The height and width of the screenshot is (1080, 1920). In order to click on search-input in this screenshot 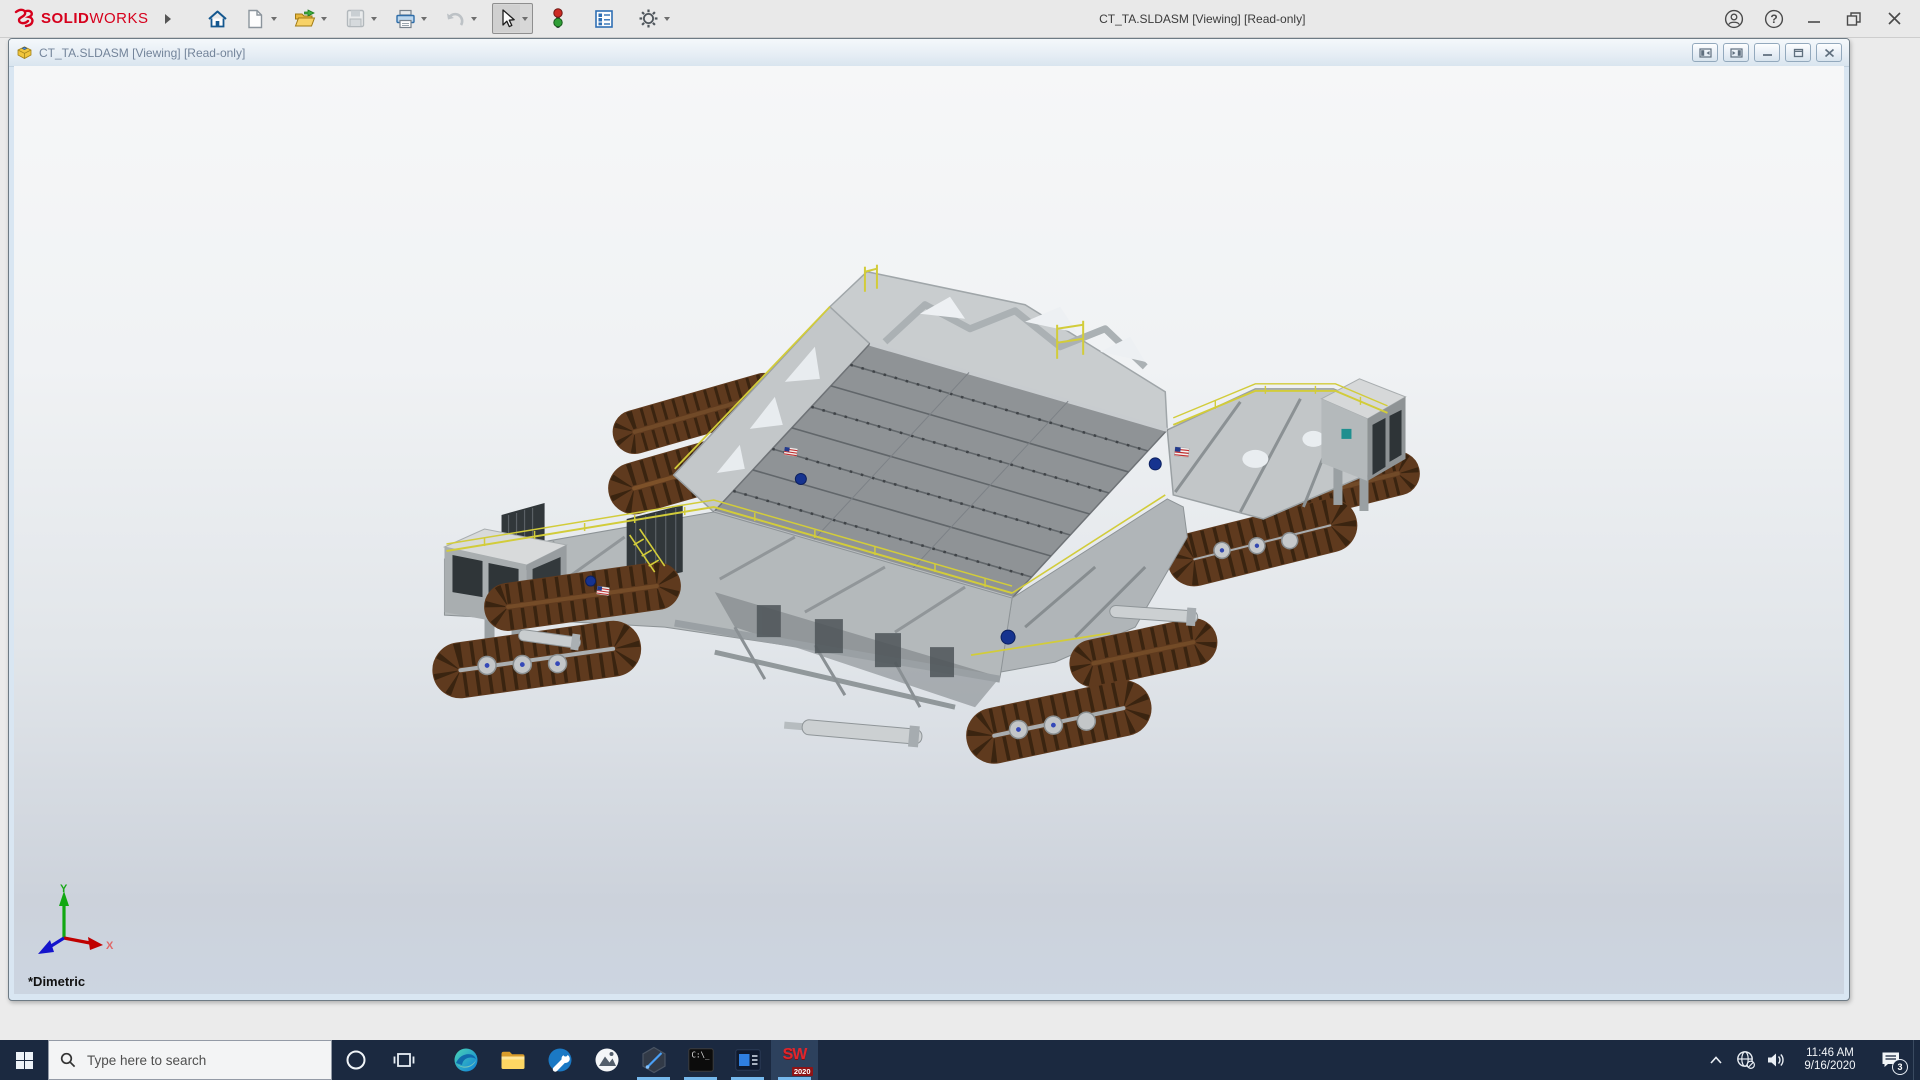, I will do `click(202, 1060)`.